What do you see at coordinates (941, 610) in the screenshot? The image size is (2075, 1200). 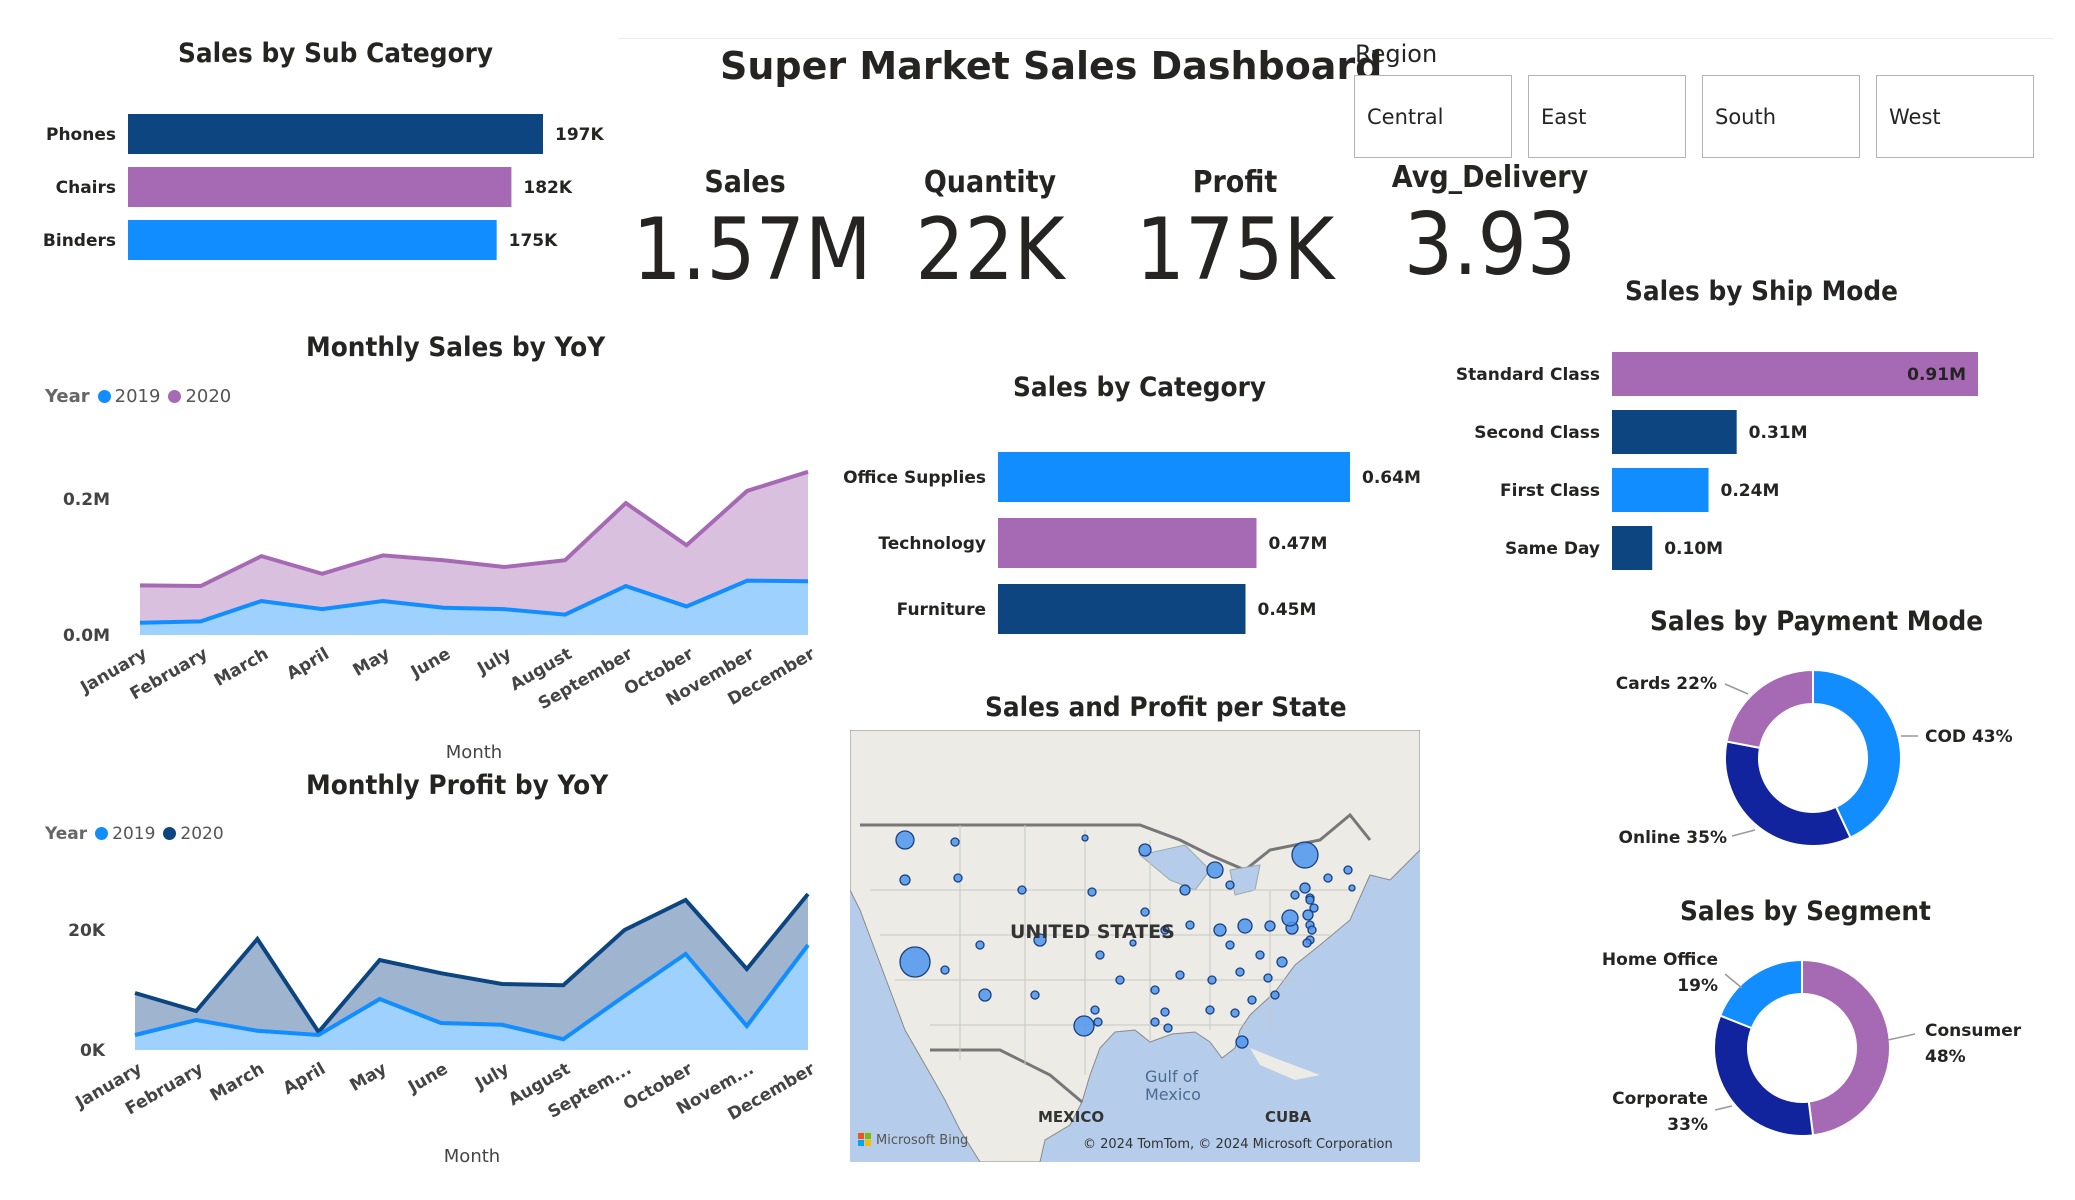 I see `bar-category-label: Furniture` at bounding box center [941, 610].